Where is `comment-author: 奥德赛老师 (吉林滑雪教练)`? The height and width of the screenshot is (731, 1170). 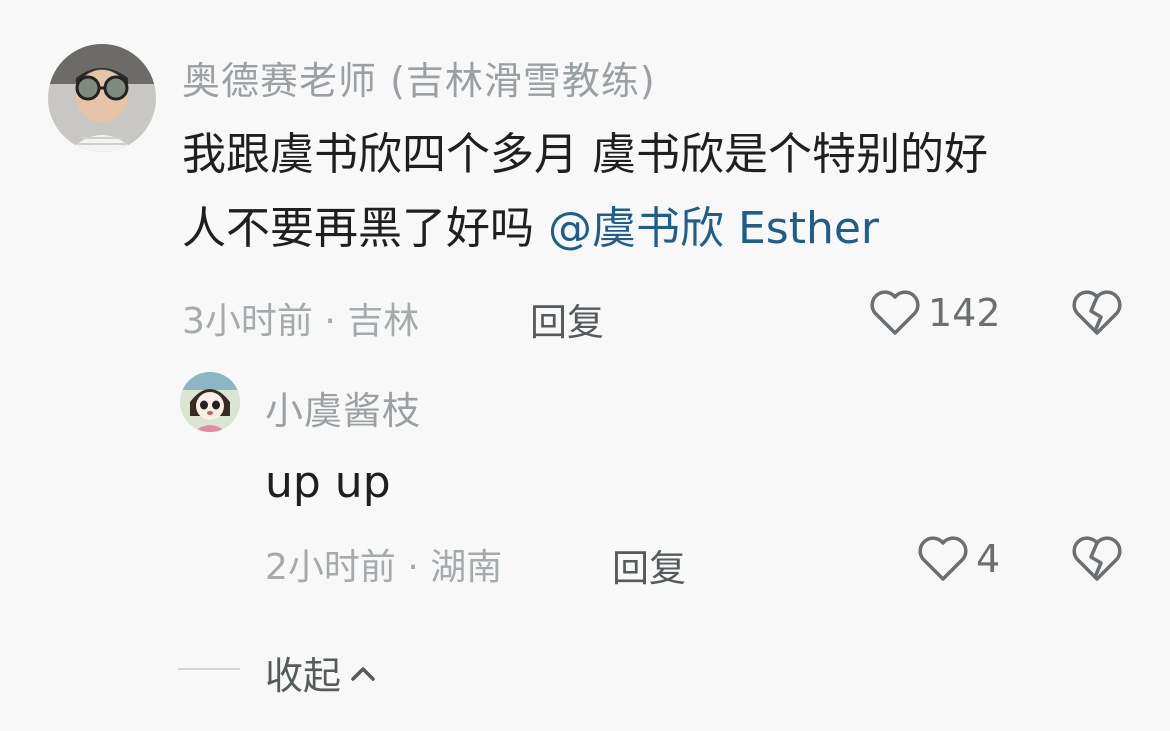 comment-author: 奥德赛老师 (吉林滑雪教练) is located at coordinates (419, 77).